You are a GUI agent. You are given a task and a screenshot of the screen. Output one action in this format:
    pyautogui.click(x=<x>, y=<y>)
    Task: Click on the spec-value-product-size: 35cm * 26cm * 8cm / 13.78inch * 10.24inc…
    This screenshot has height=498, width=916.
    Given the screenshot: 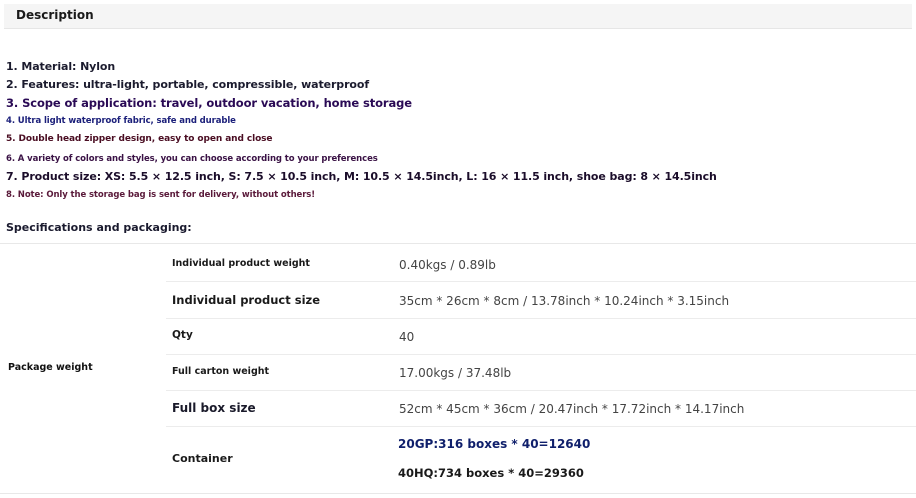 What is the action you would take?
    pyautogui.click(x=564, y=301)
    